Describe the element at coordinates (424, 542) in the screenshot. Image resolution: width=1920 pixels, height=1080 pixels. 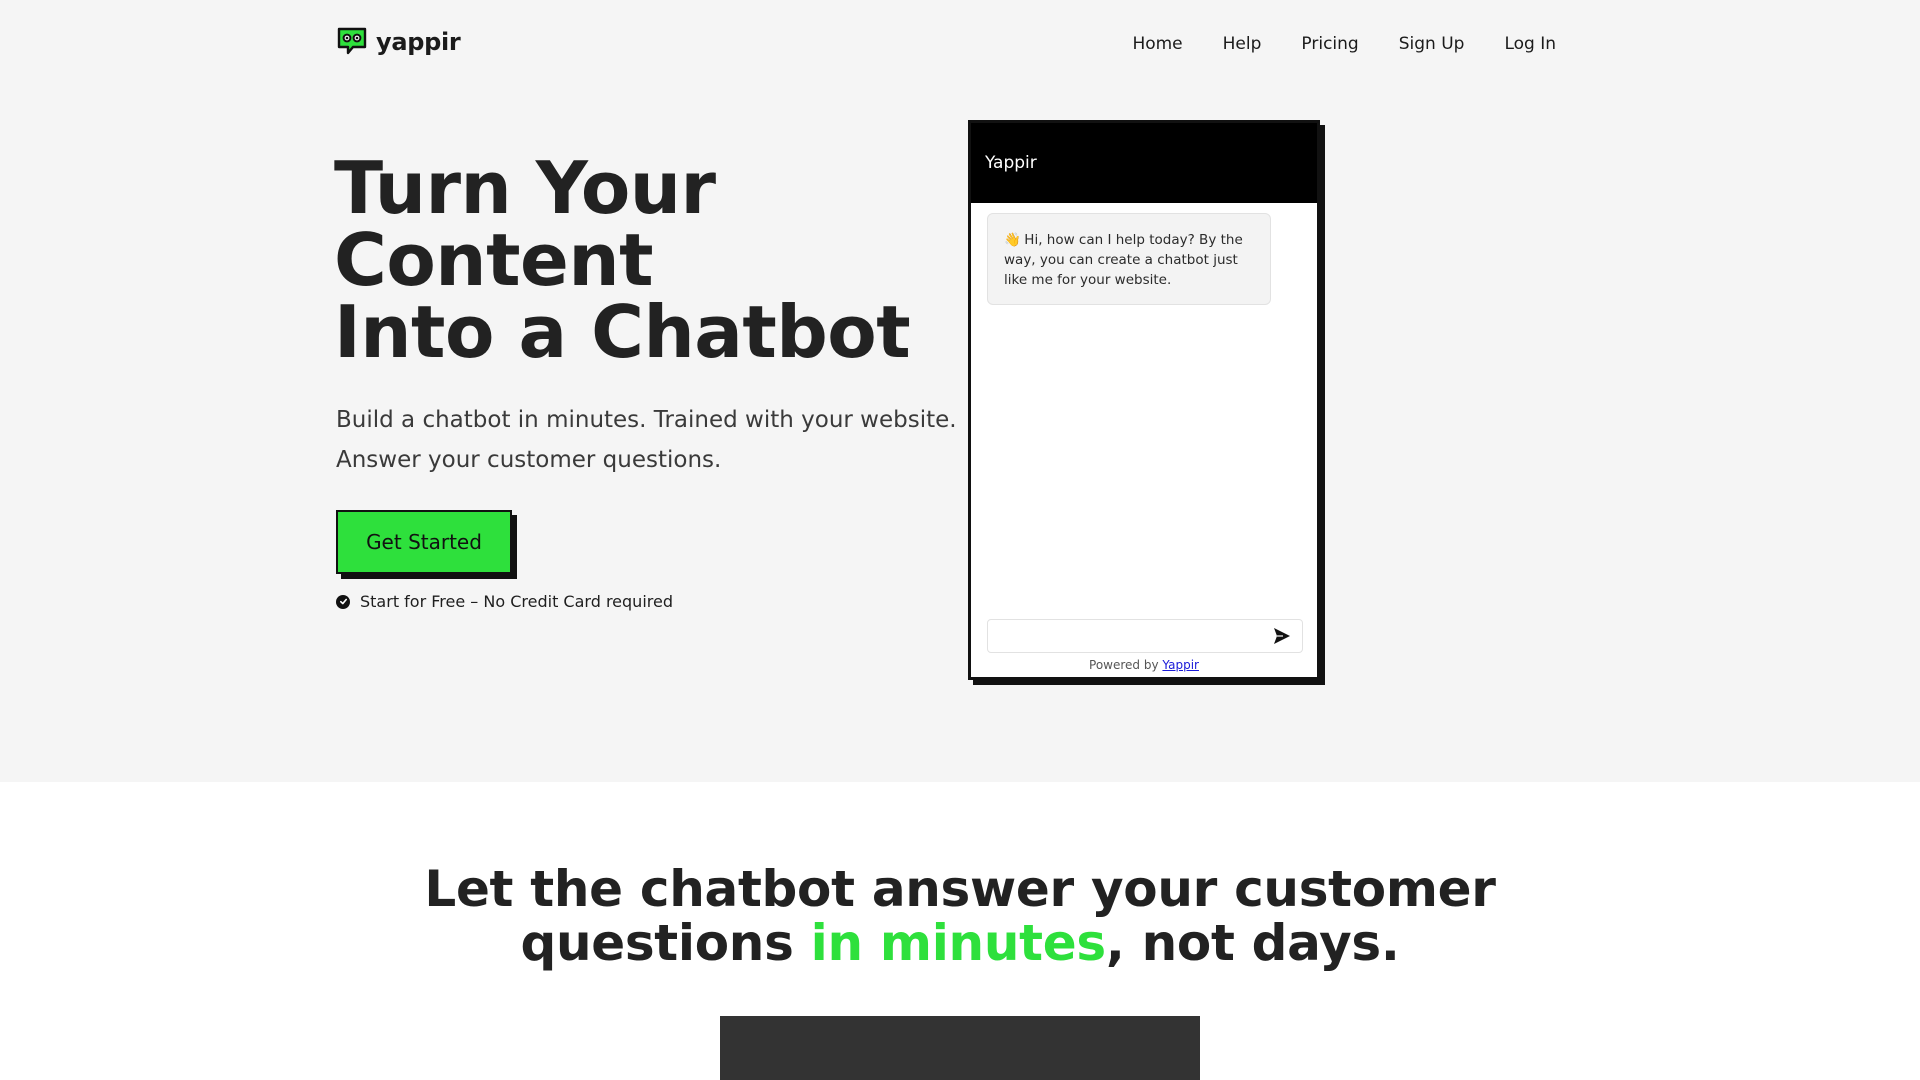
I see `get-started-button: Get Started` at that location.